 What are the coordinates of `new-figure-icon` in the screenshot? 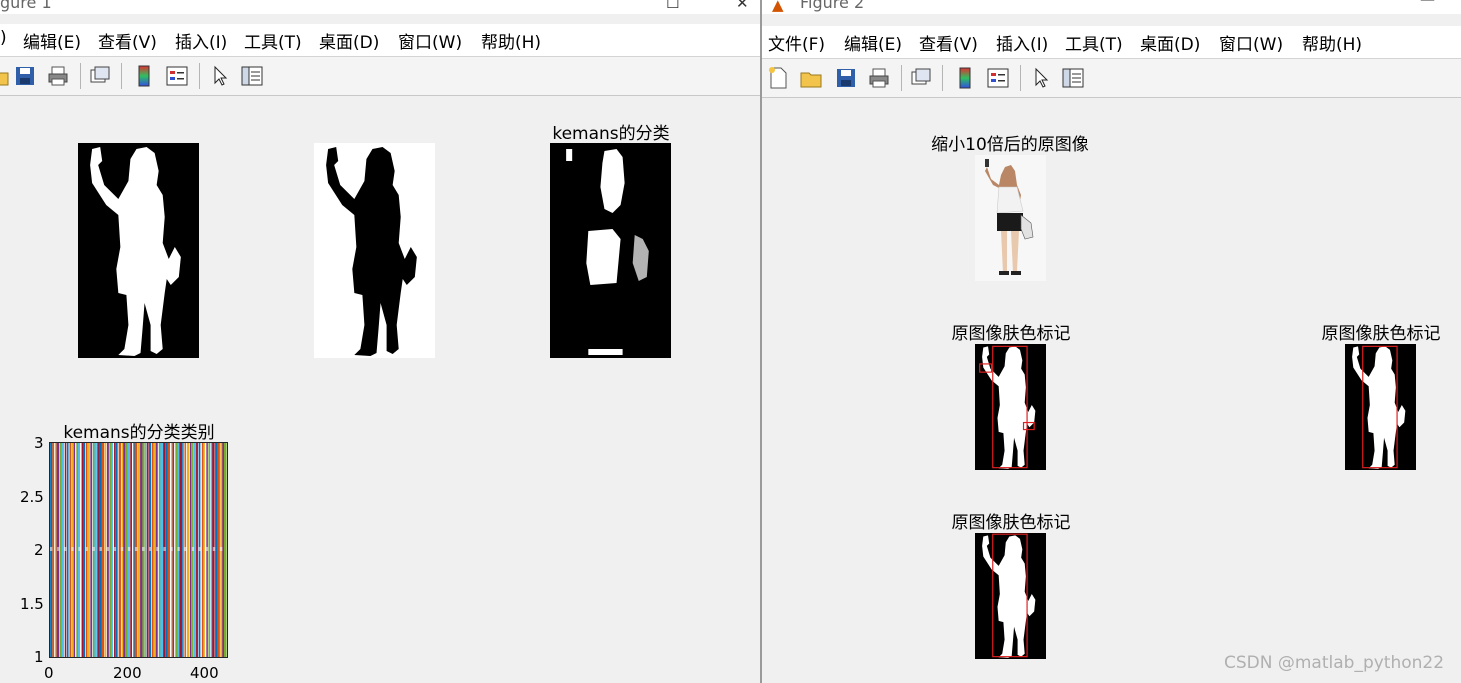 It's located at (778, 78).